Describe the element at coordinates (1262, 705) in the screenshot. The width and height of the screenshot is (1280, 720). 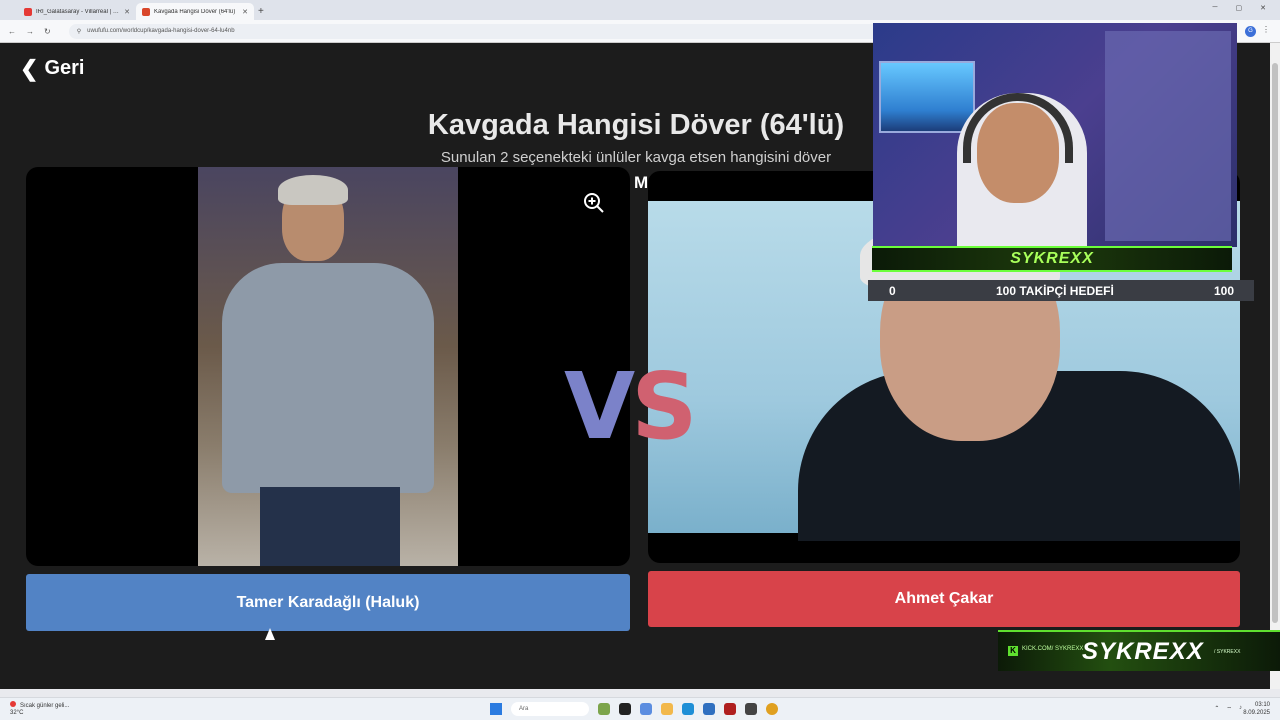
I see `clock-time: 03:10` at that location.